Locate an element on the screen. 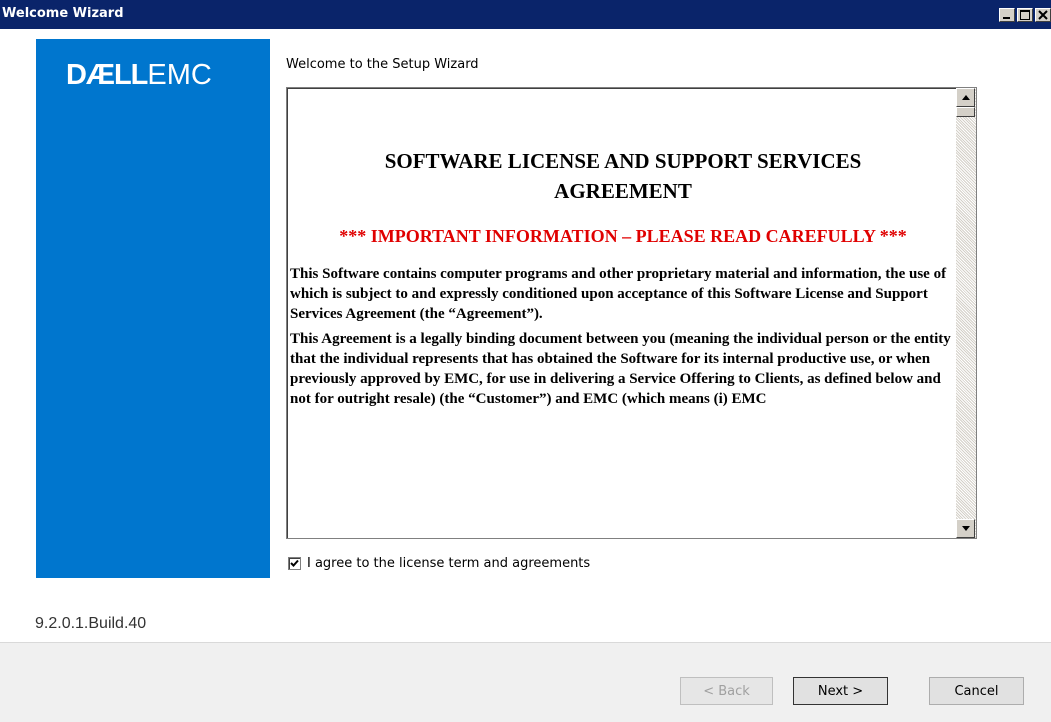  minimize-button is located at coordinates (1007, 15).